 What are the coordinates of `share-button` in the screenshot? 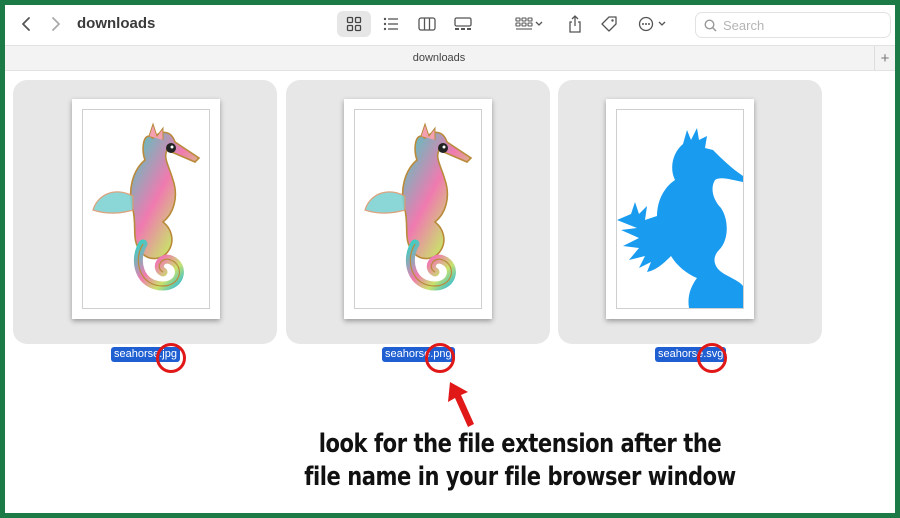 It's located at (575, 24).